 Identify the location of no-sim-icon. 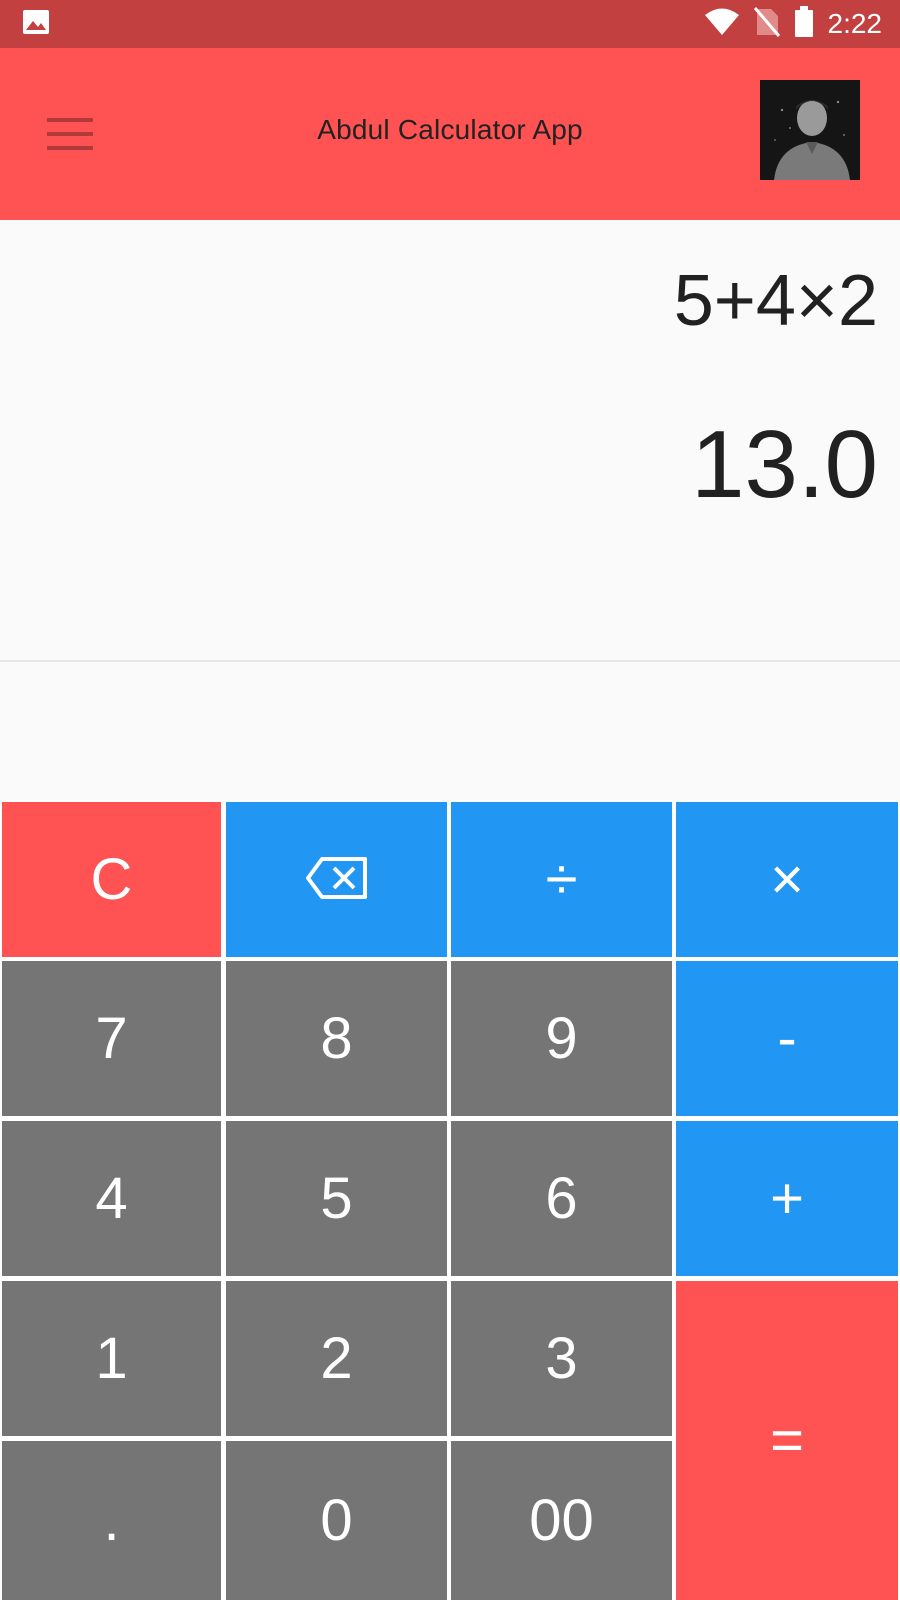
(766, 24).